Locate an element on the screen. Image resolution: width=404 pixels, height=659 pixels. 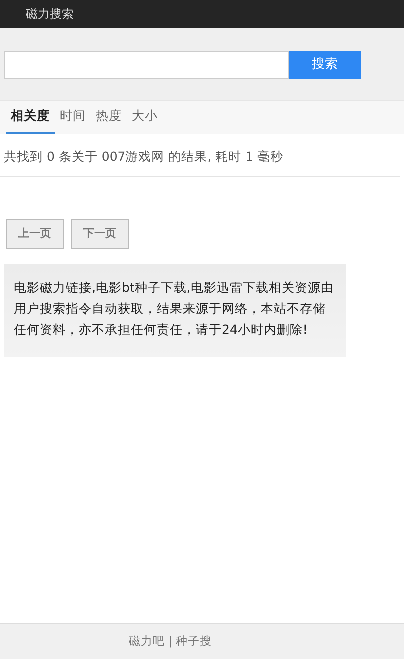
sort-tab: 时间 is located at coordinates (73, 117).